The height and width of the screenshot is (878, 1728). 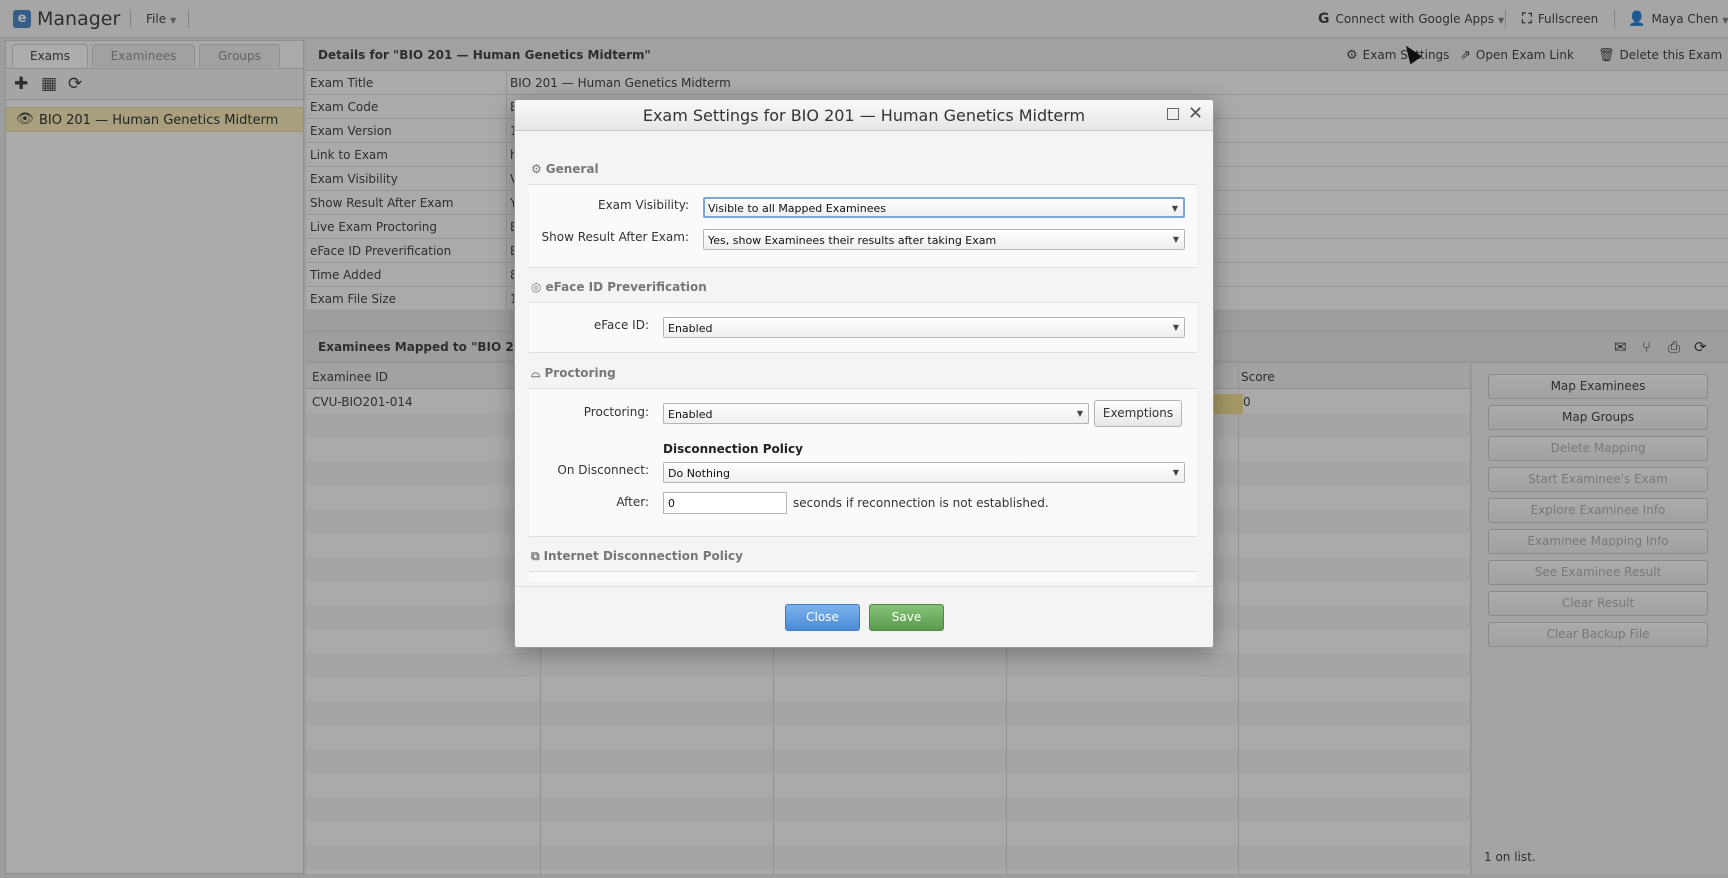 I want to click on exam-visibility-value: Visible to all Mapped Examinees, so click(x=797, y=208).